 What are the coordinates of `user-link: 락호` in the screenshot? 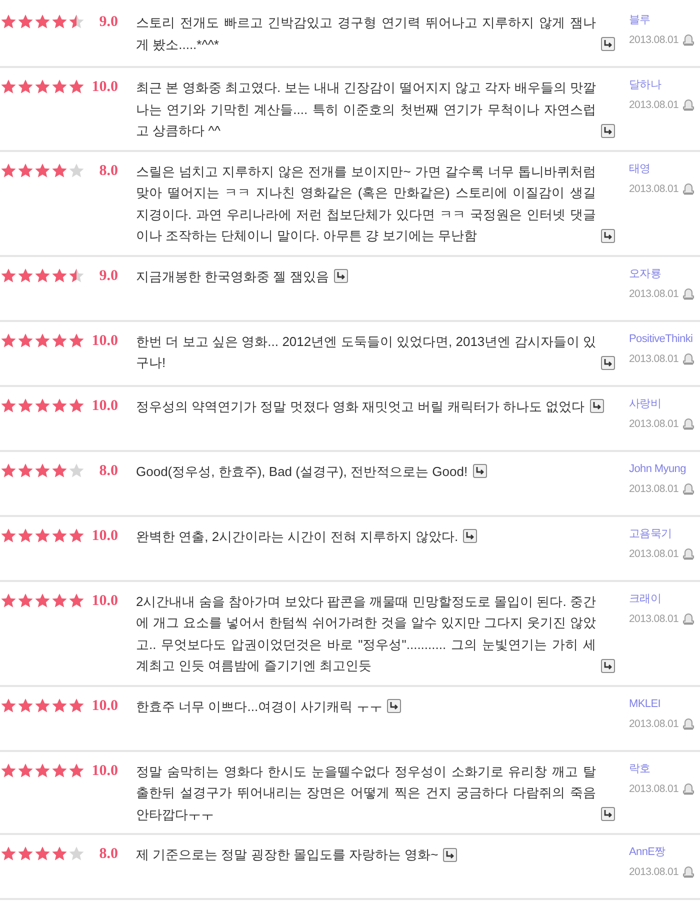 It's located at (661, 768).